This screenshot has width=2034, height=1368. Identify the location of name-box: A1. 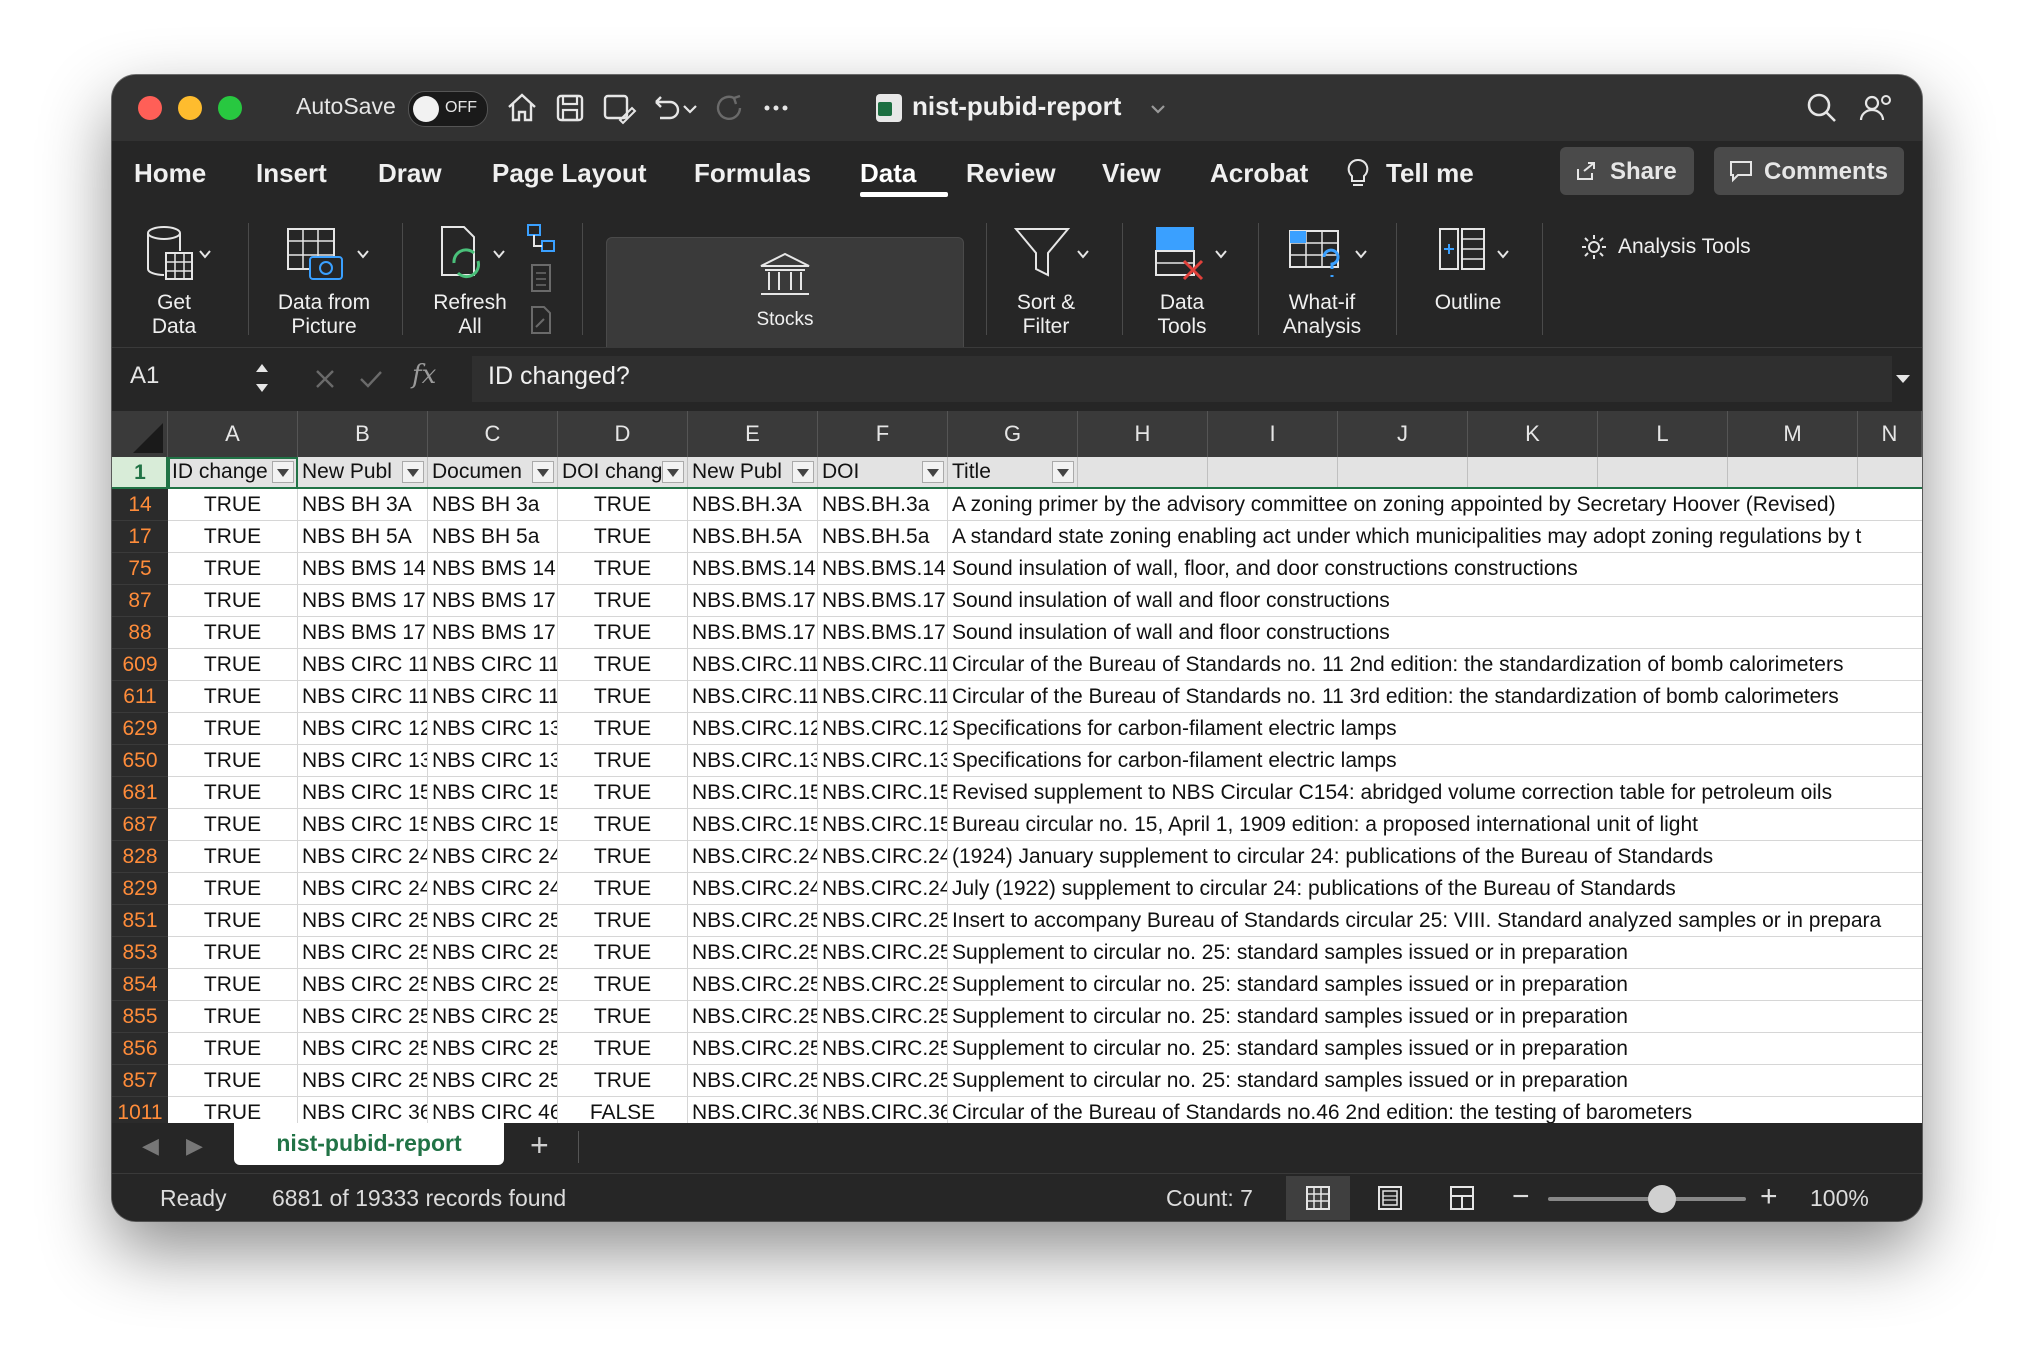
(144, 376).